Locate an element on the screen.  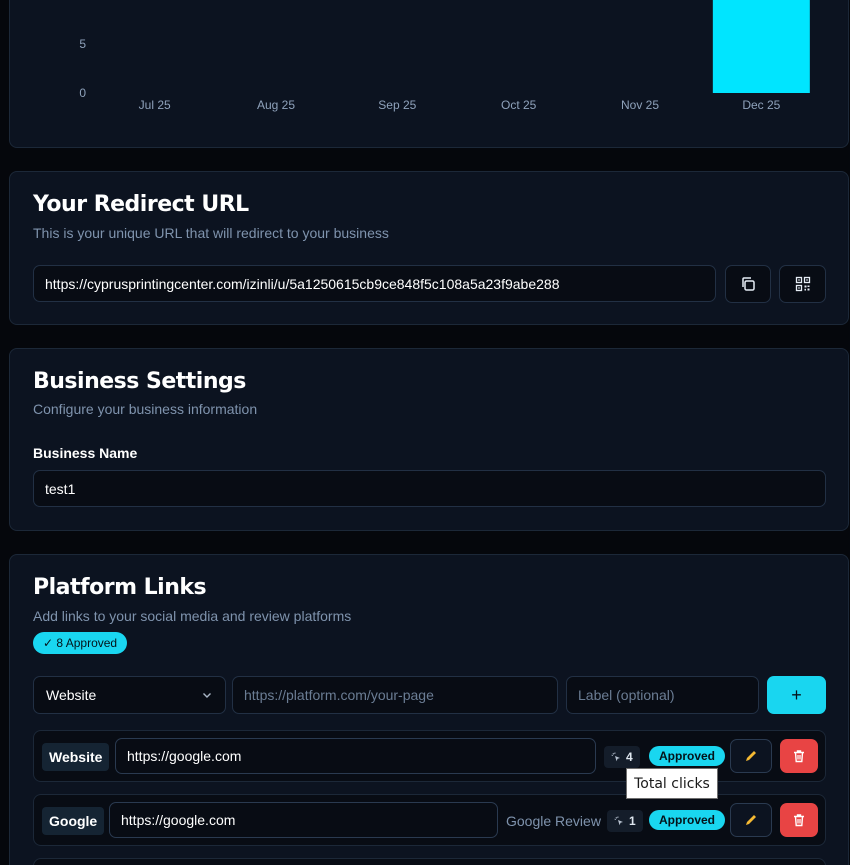
platform-title: Platform Links is located at coordinates (120, 587).